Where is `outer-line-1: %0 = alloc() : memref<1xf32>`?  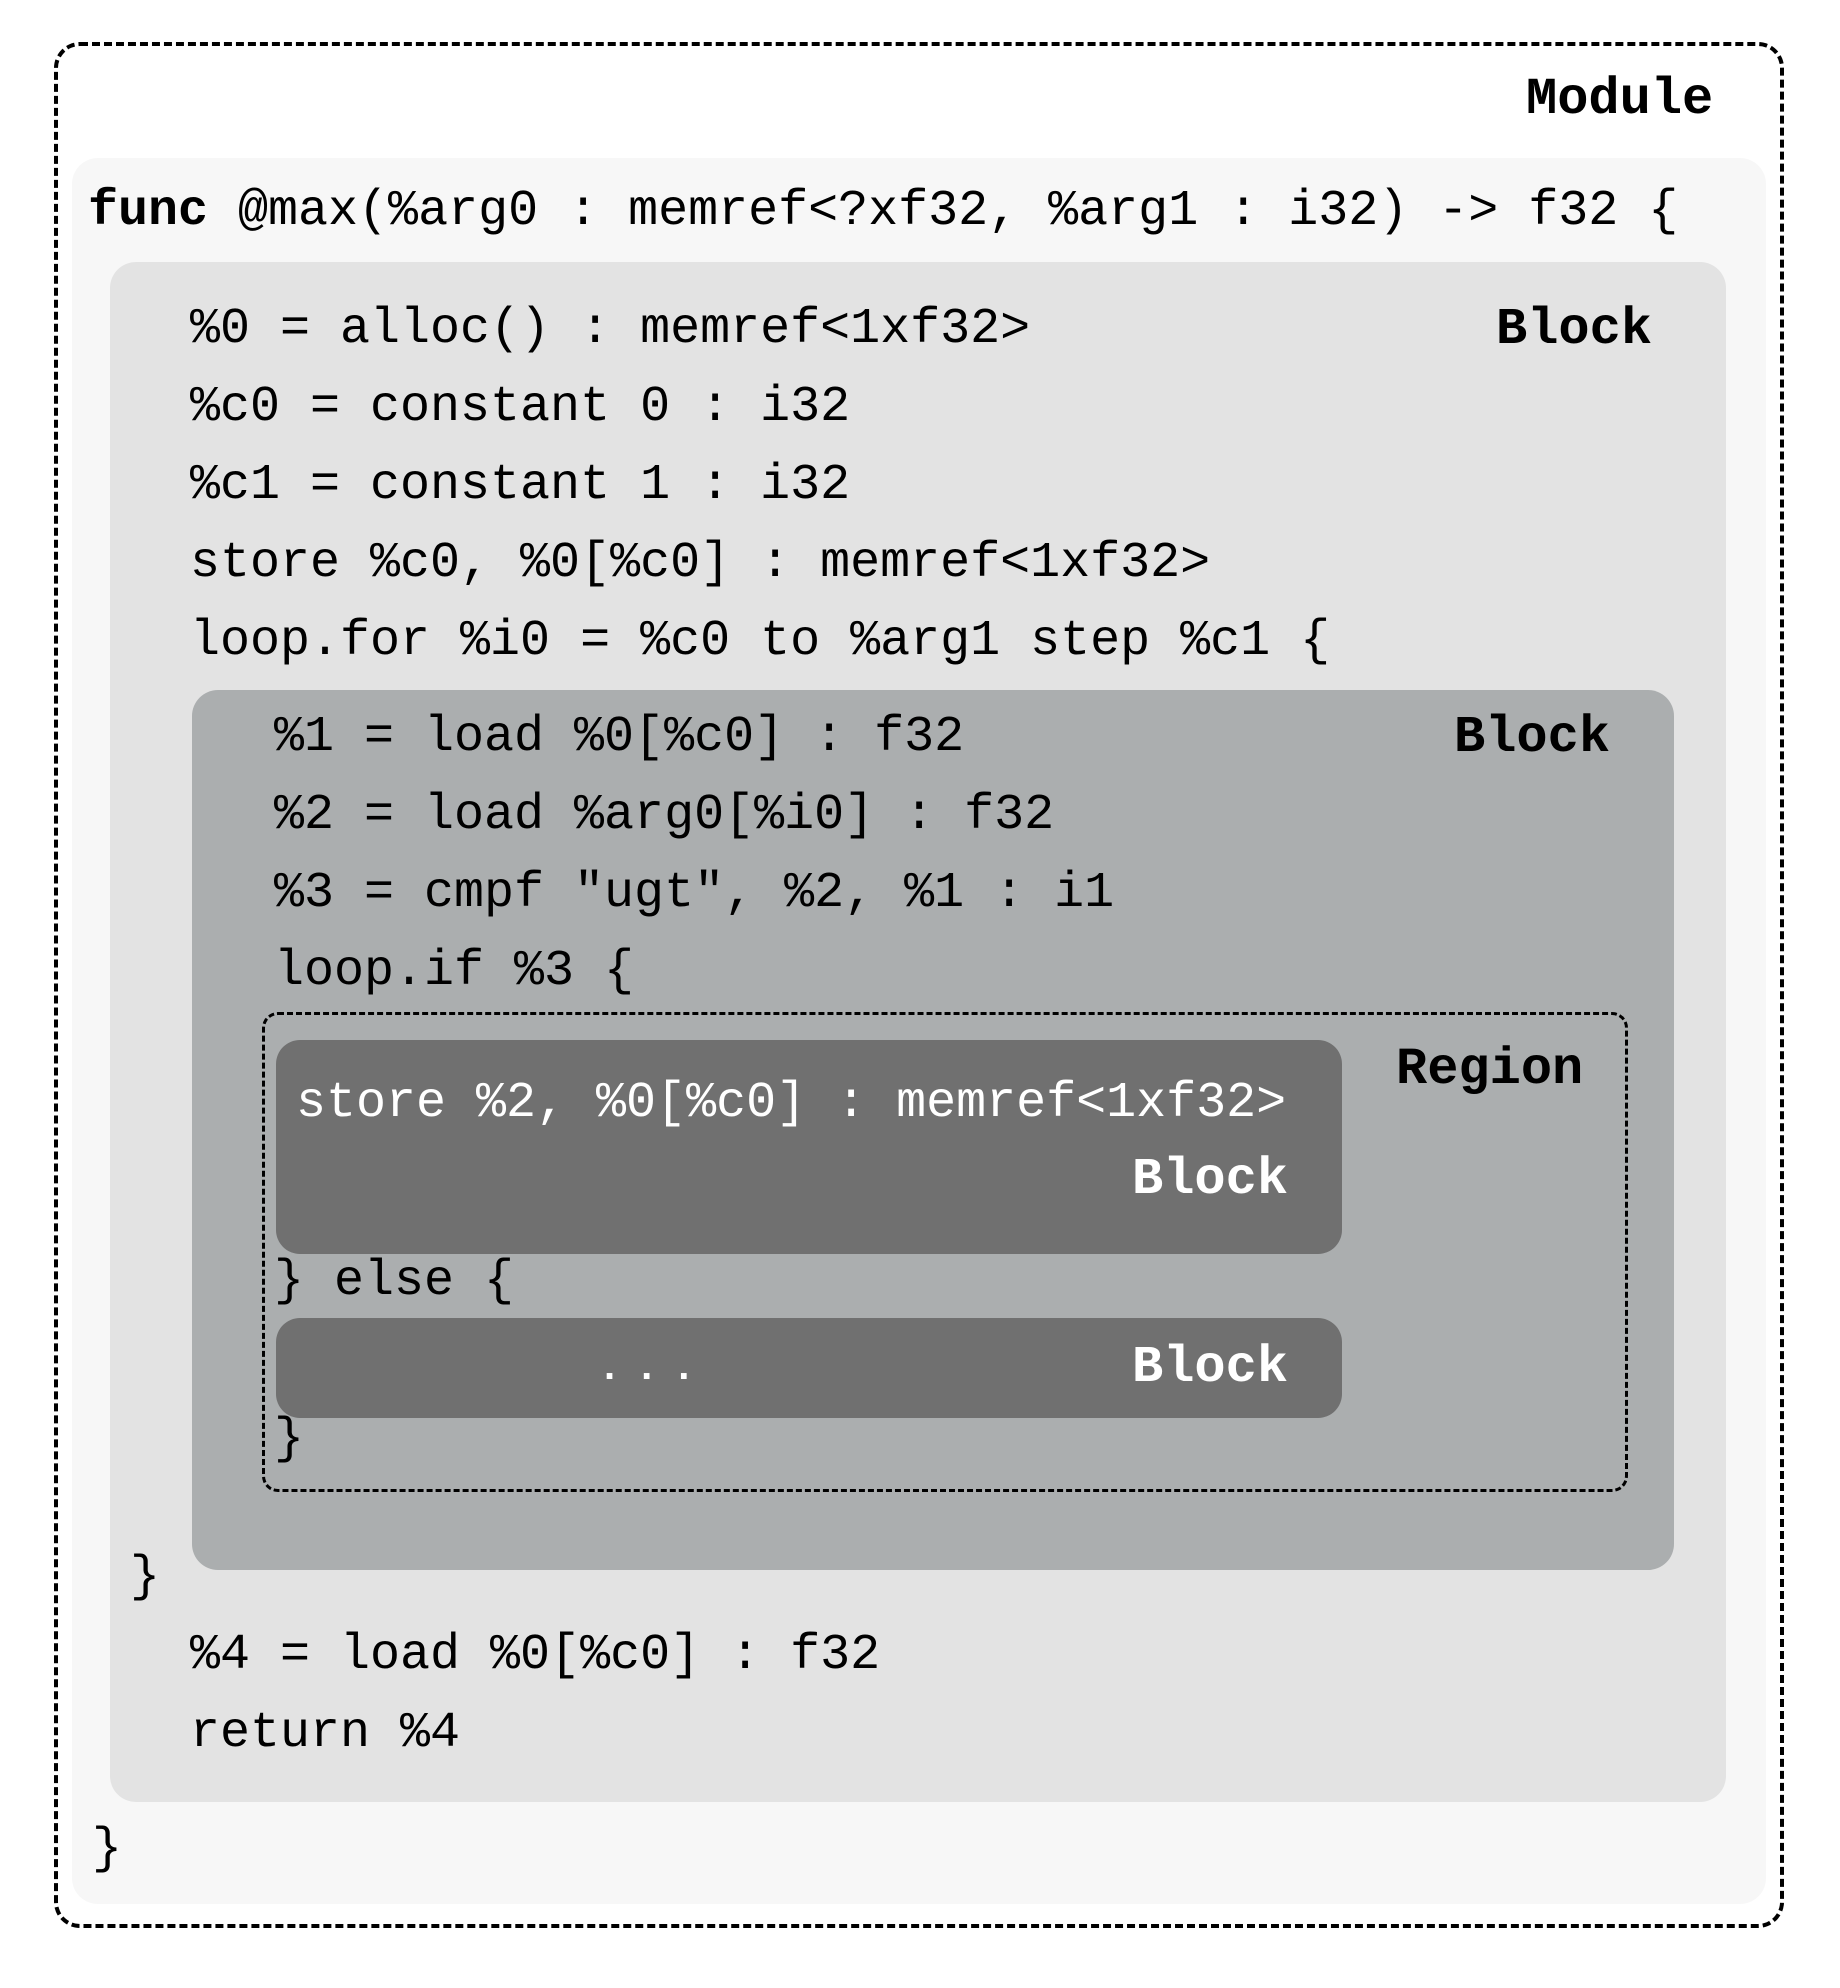 outer-line-1: %0 = alloc() : memref<1xf32> is located at coordinates (610, 329).